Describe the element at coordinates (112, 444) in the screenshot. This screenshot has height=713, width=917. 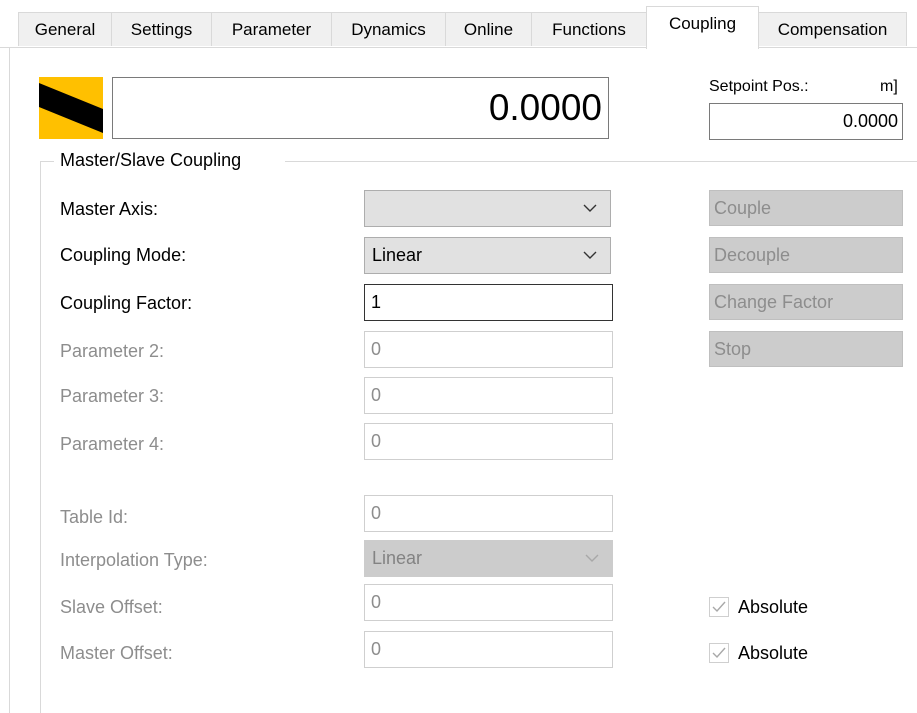
I see `parameter-4-label: Parameter 4:` at that location.